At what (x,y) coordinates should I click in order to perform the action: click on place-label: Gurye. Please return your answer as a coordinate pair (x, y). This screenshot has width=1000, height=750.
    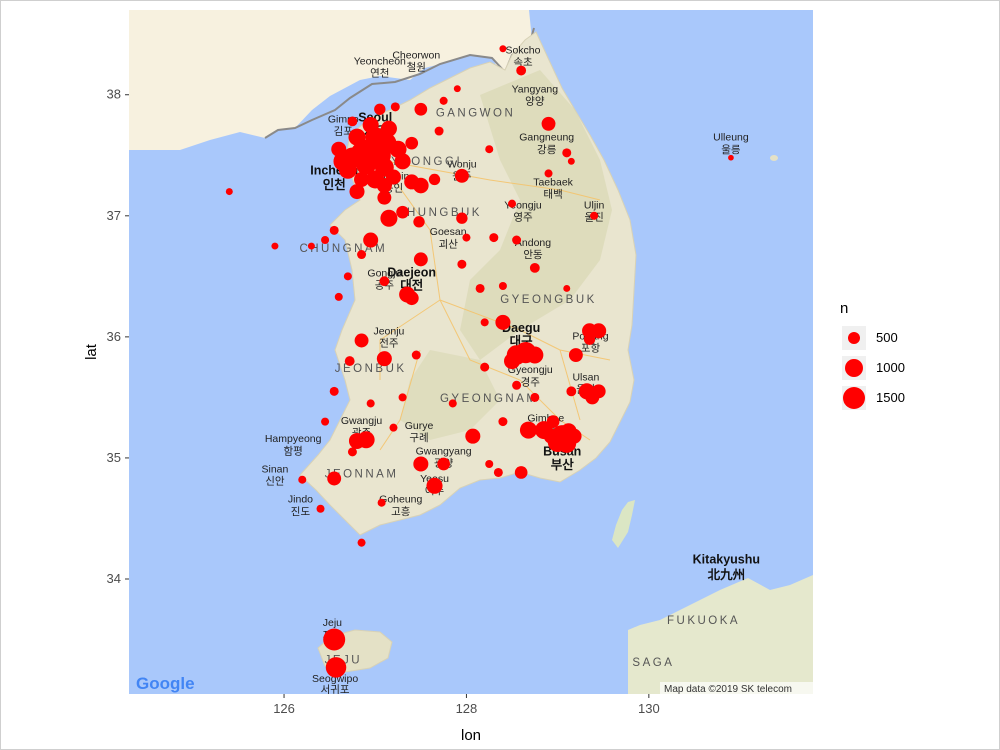
    Looking at the image, I should click on (419, 426).